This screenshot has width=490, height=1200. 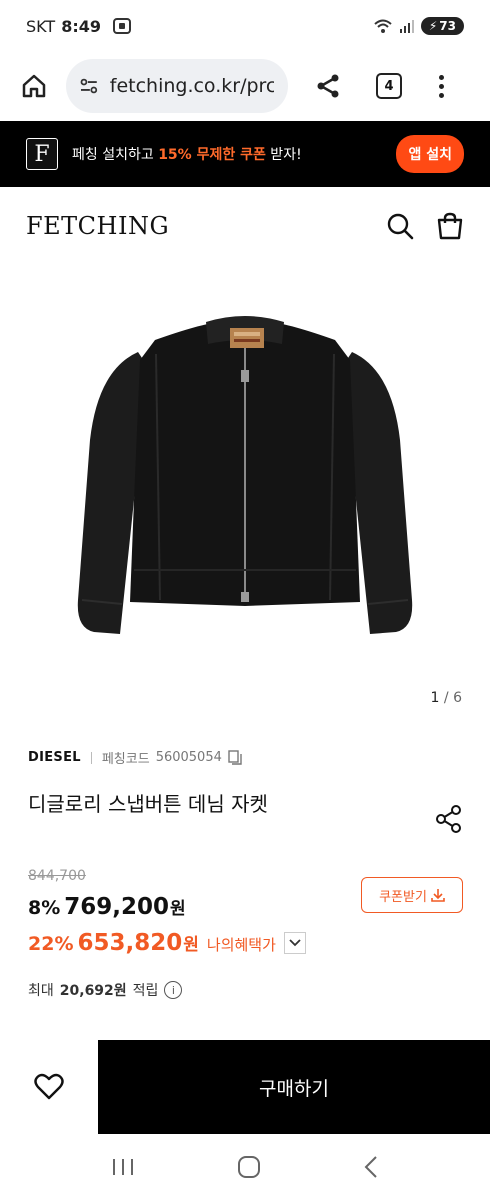 What do you see at coordinates (42, 154) in the screenshot?
I see `app-logo: F` at bounding box center [42, 154].